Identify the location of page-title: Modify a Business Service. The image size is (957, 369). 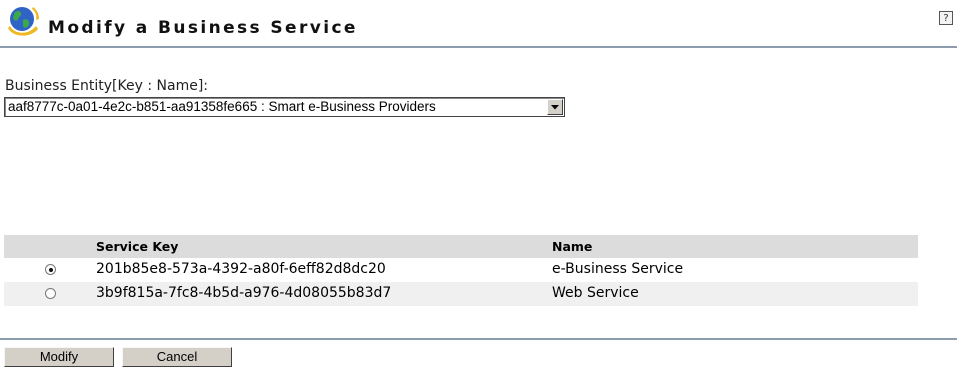
(203, 28).